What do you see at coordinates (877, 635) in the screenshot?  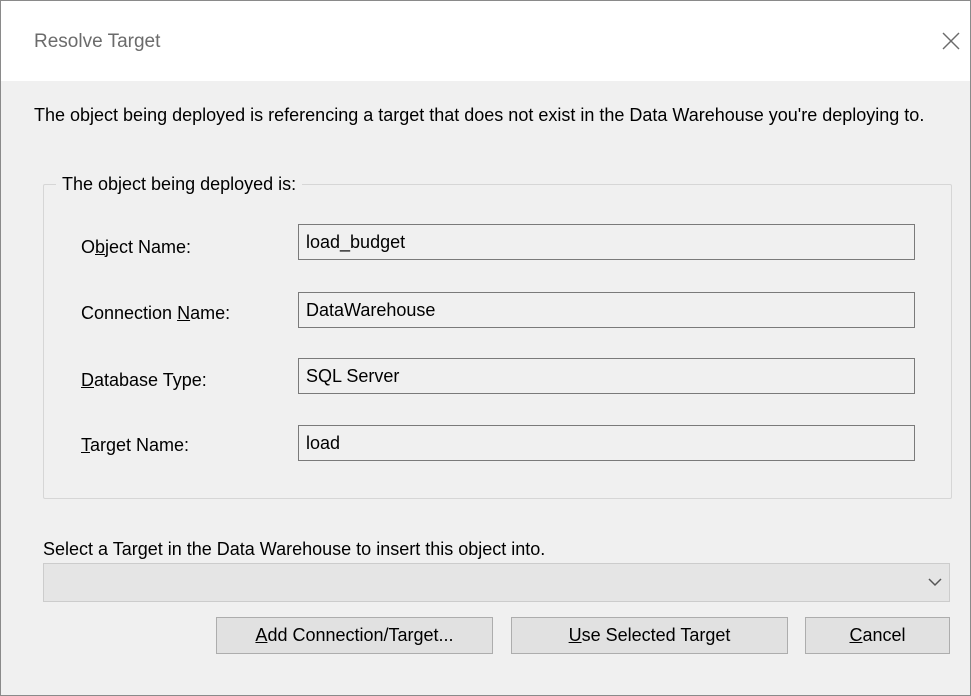 I see `cancel-button: Cancel` at bounding box center [877, 635].